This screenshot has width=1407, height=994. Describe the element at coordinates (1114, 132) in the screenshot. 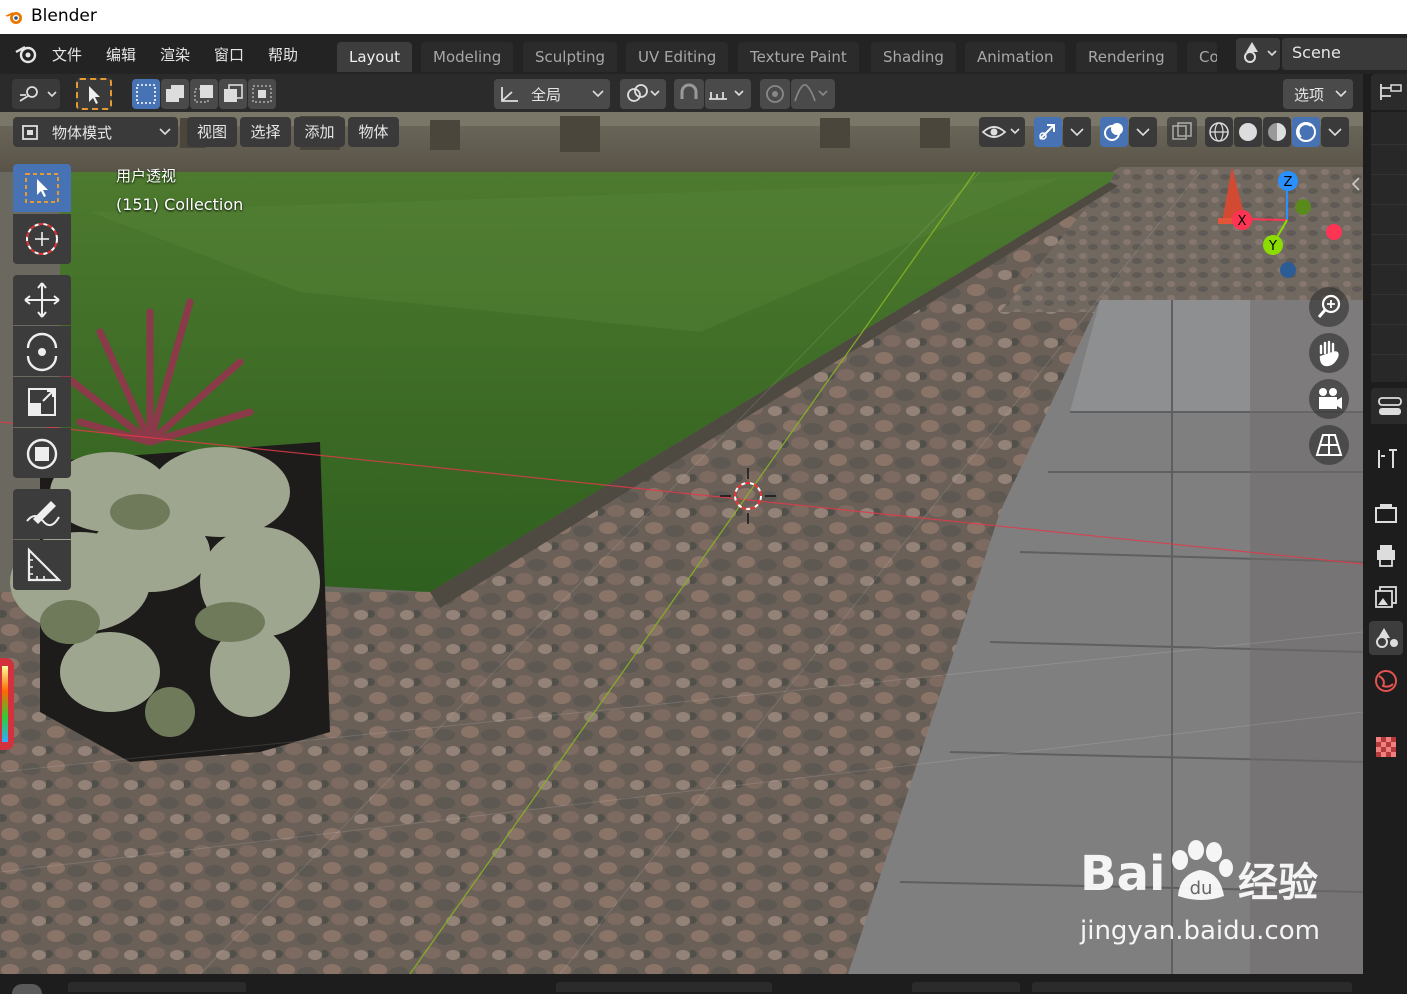

I see `overlays-toggle-button` at that location.